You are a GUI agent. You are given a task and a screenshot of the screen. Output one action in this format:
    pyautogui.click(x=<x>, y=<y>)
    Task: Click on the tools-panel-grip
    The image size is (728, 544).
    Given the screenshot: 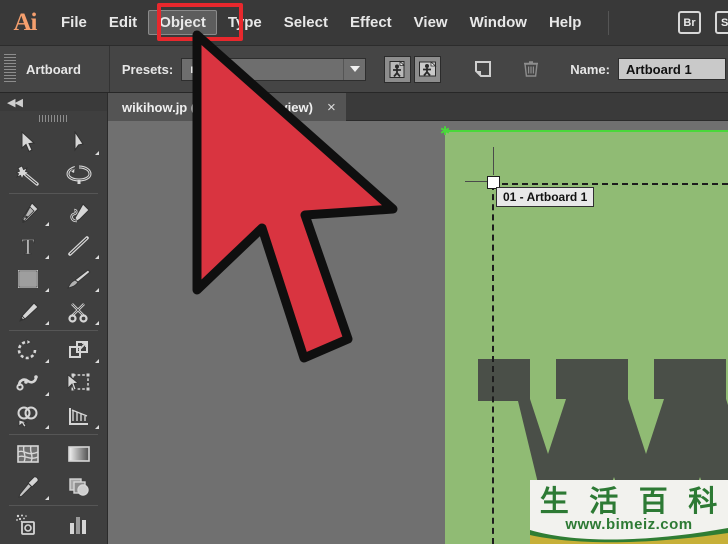 What is the action you would take?
    pyautogui.click(x=53, y=118)
    